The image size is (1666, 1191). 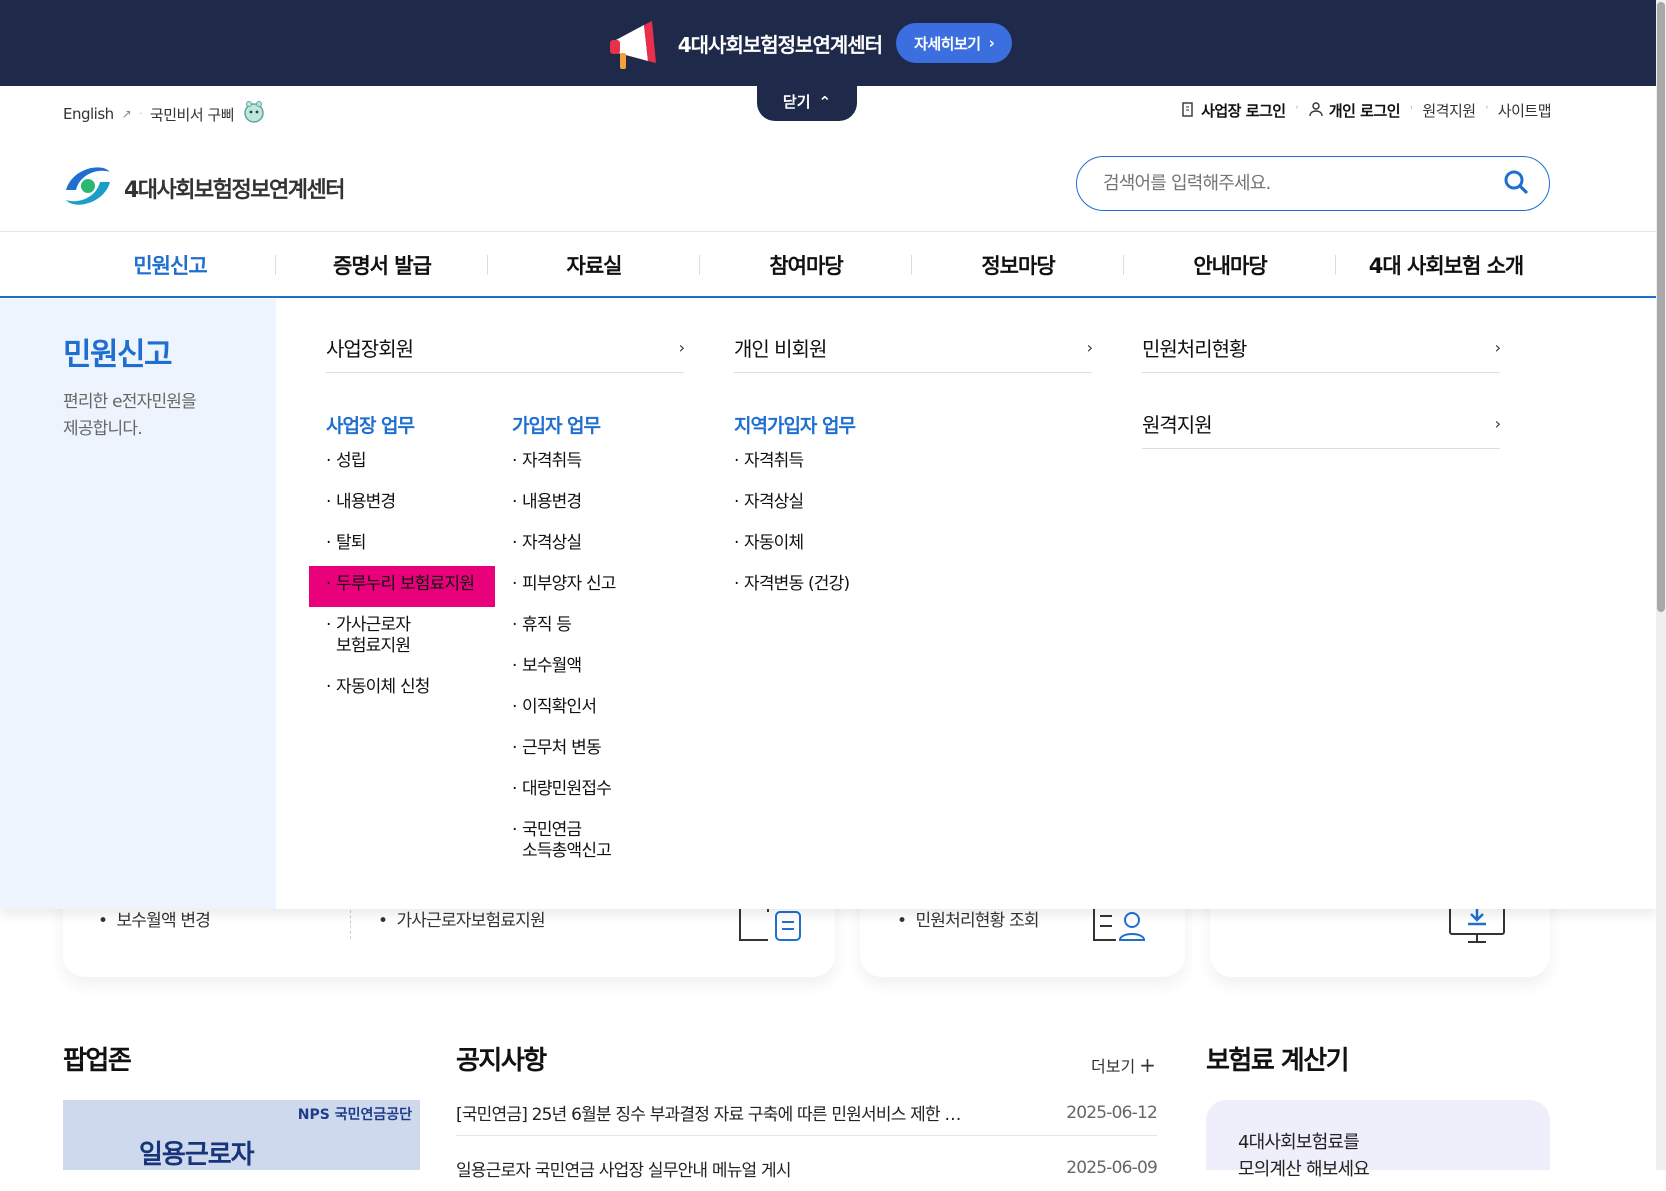 I want to click on site-logo: 4대사회보험정보연계센터, so click(x=203, y=188).